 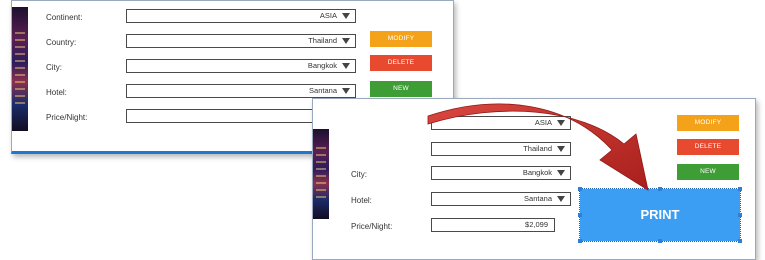 What do you see at coordinates (61, 42) in the screenshot?
I see `country-label: Country:` at bounding box center [61, 42].